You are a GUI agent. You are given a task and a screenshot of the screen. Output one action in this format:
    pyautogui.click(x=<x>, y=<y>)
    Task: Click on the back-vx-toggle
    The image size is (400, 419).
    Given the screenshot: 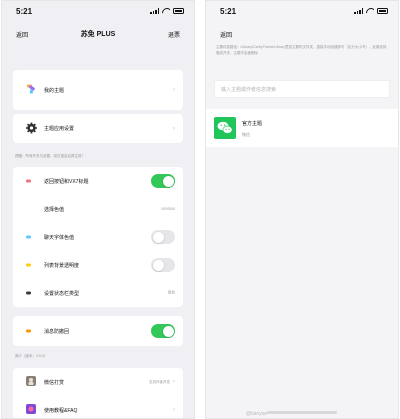 What is the action you would take?
    pyautogui.click(x=163, y=181)
    